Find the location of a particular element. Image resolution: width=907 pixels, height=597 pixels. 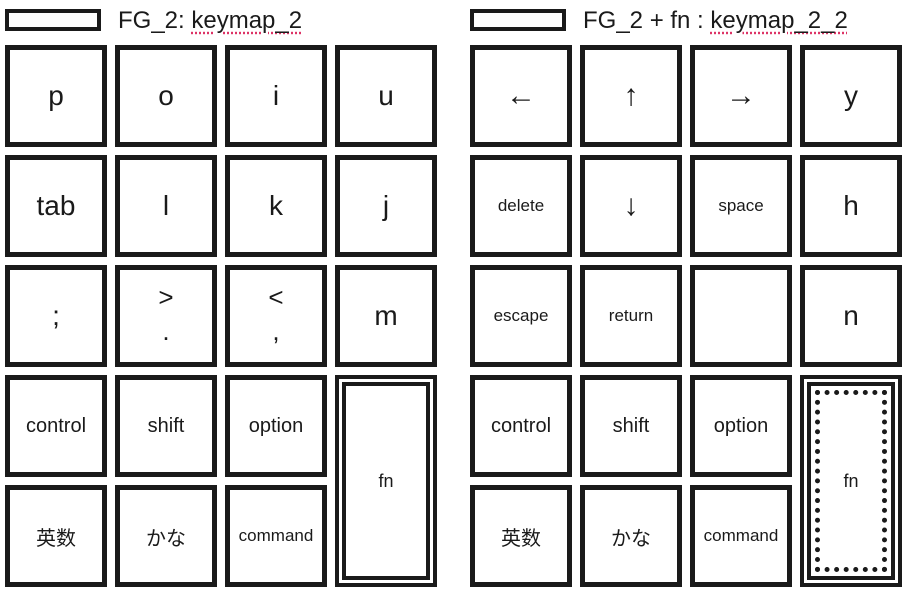

key-label: ; is located at coordinates (56, 315).